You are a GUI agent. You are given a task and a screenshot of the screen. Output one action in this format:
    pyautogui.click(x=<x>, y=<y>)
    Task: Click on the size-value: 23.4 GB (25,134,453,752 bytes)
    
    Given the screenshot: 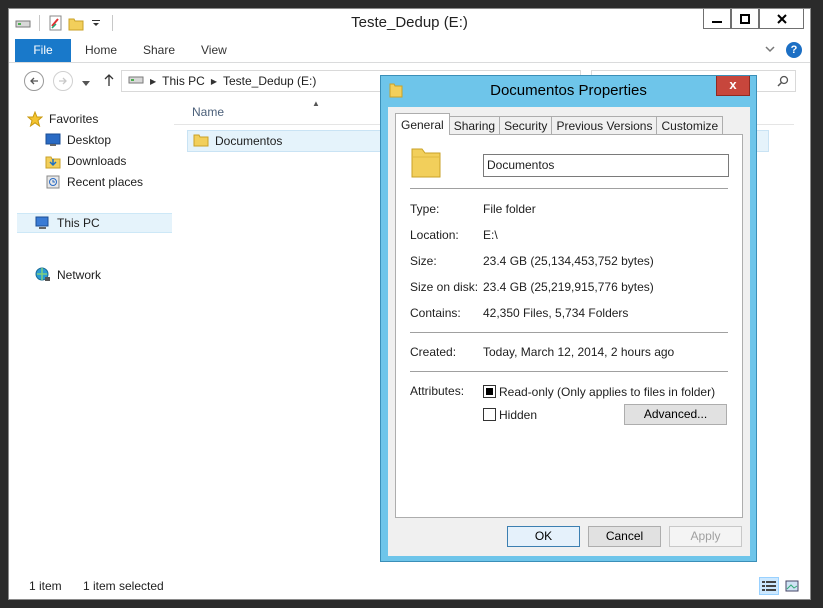 What is the action you would take?
    pyautogui.click(x=568, y=261)
    